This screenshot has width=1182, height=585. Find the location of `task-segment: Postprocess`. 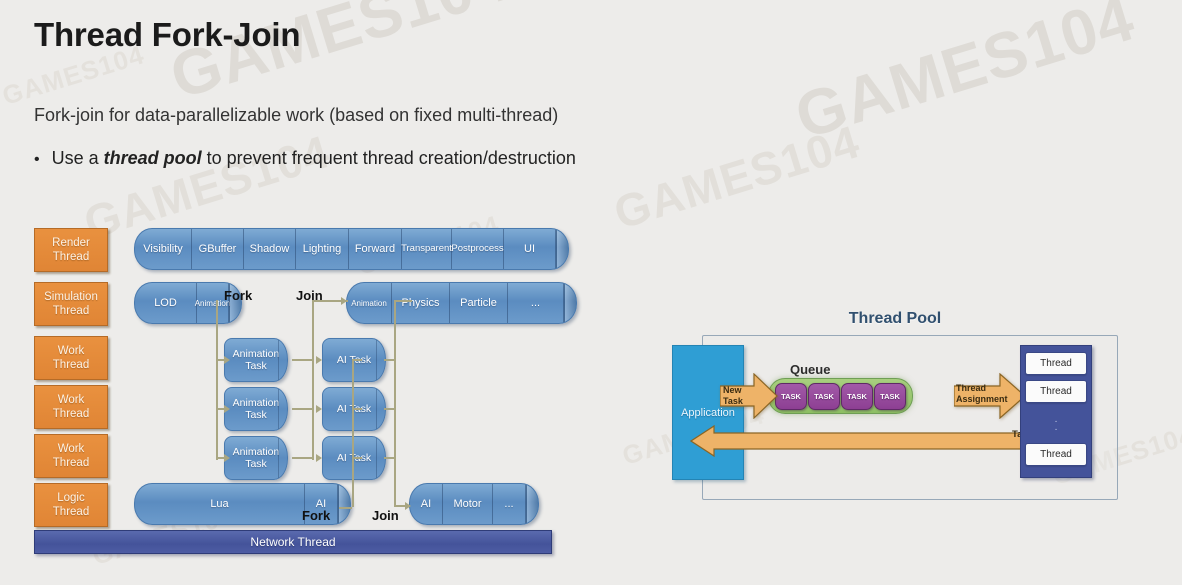

task-segment: Postprocess is located at coordinates (477, 249).